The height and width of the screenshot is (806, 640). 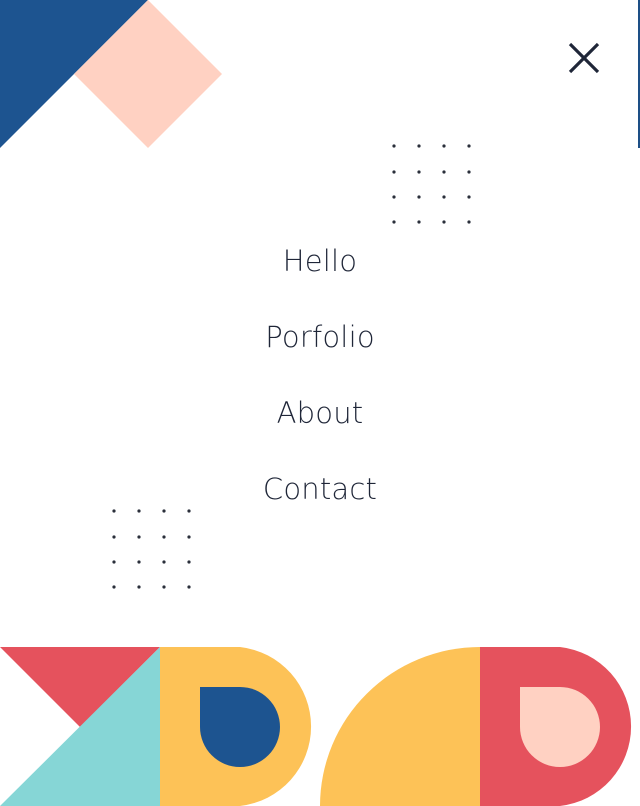 I want to click on close-button, so click(x=584, y=58).